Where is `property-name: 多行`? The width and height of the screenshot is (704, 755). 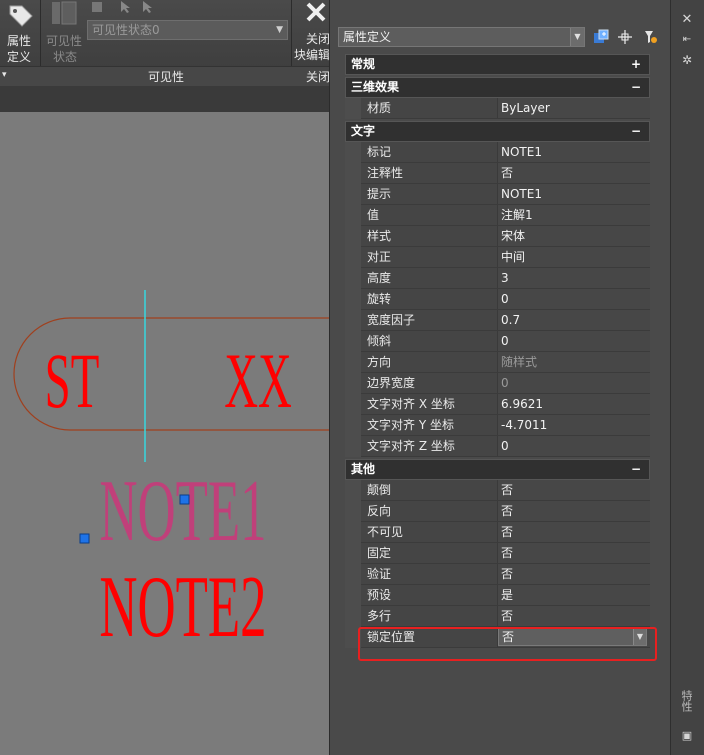 property-name: 多行 is located at coordinates (421, 616).